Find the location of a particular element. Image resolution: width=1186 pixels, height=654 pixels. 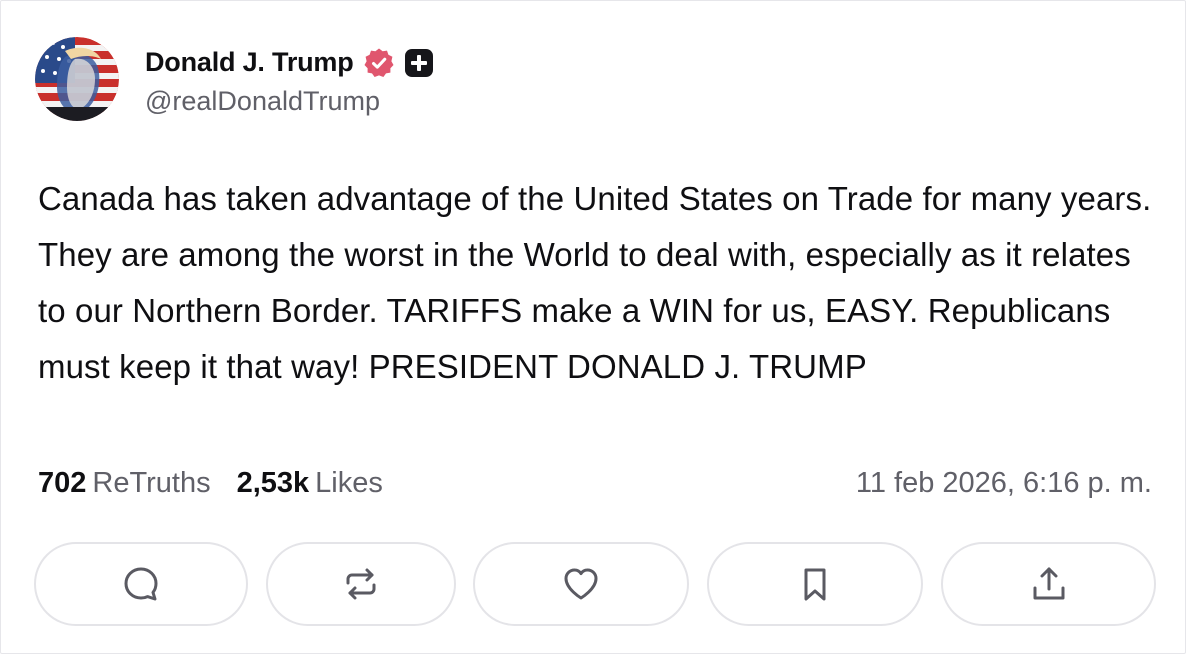

action-bar is located at coordinates (595, 585).